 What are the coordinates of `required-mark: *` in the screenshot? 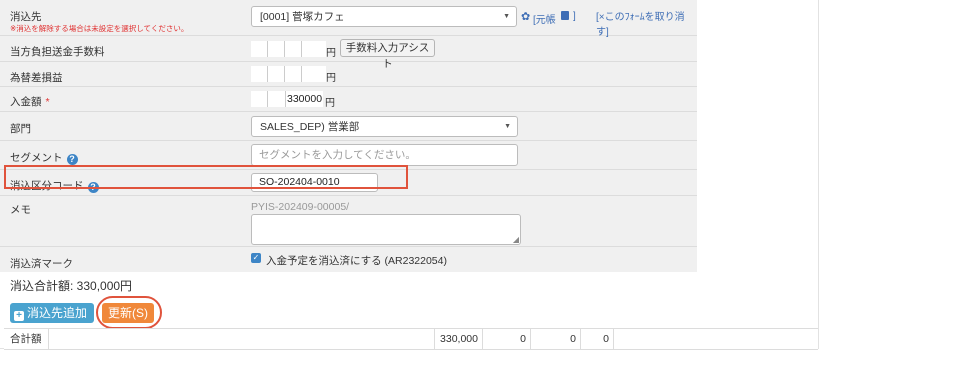 It's located at (47, 102).